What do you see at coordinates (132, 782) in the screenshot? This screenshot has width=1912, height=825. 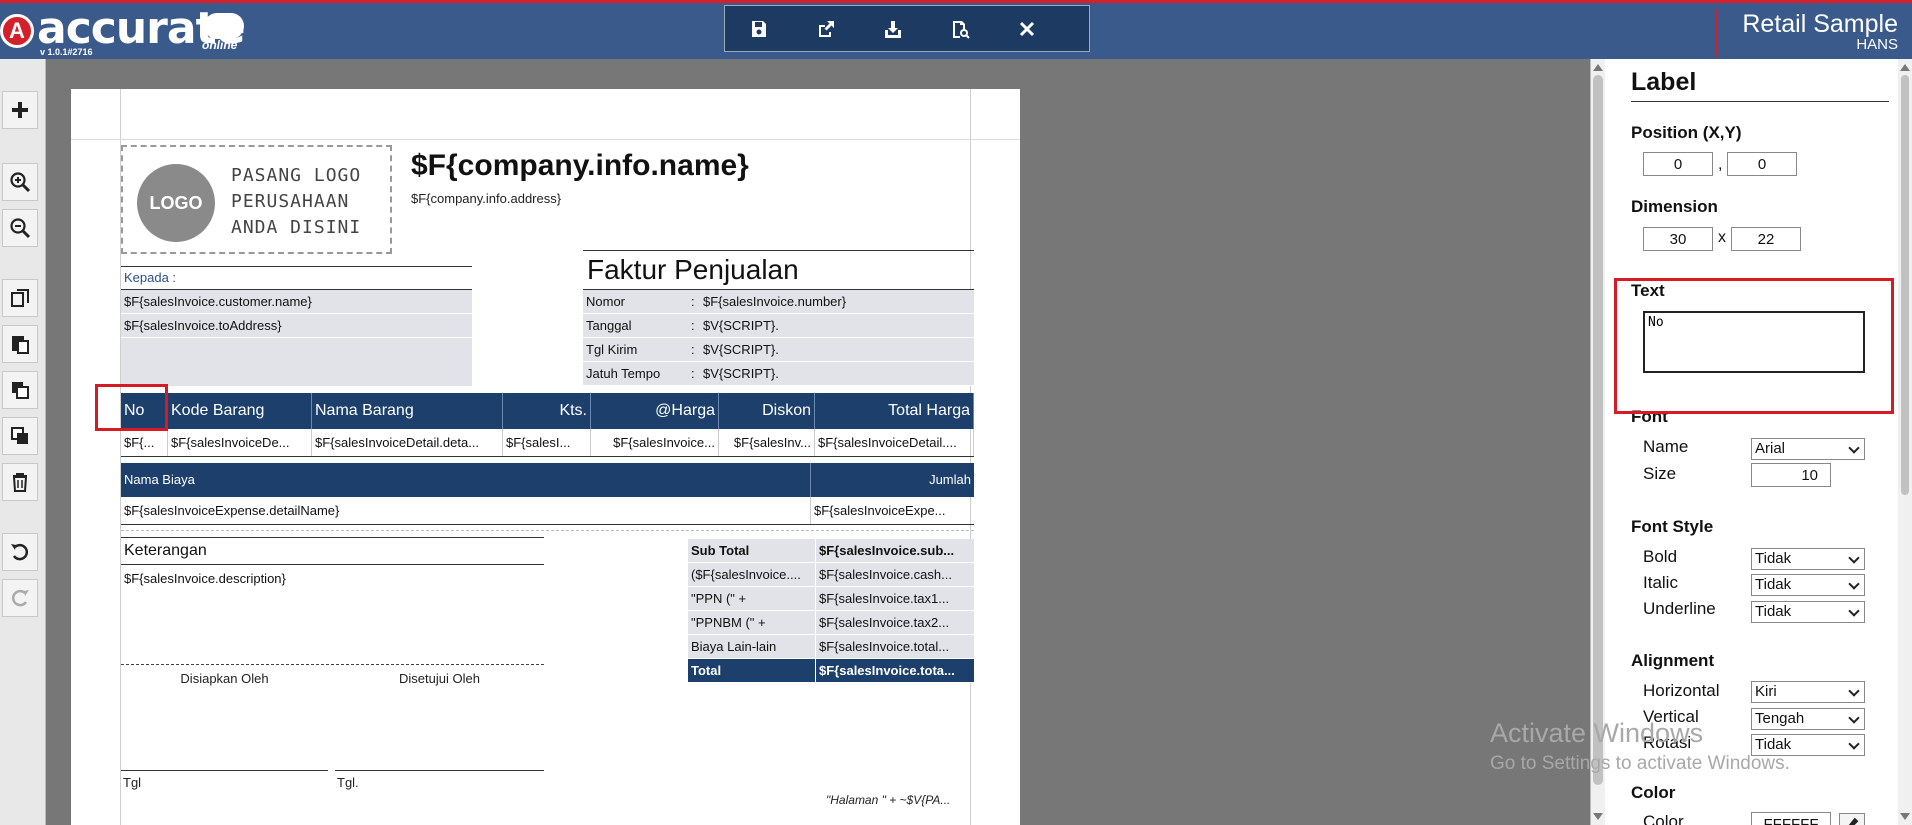 I see `tgl-label: Tgl` at bounding box center [132, 782].